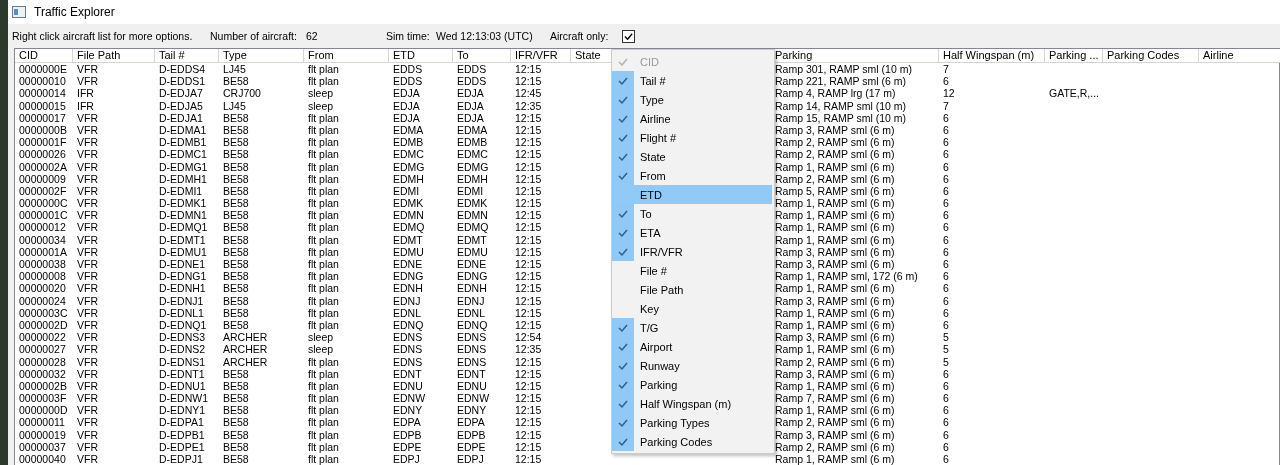  What do you see at coordinates (42, 288) in the screenshot?
I see `table-cell-text: 00000020` at bounding box center [42, 288].